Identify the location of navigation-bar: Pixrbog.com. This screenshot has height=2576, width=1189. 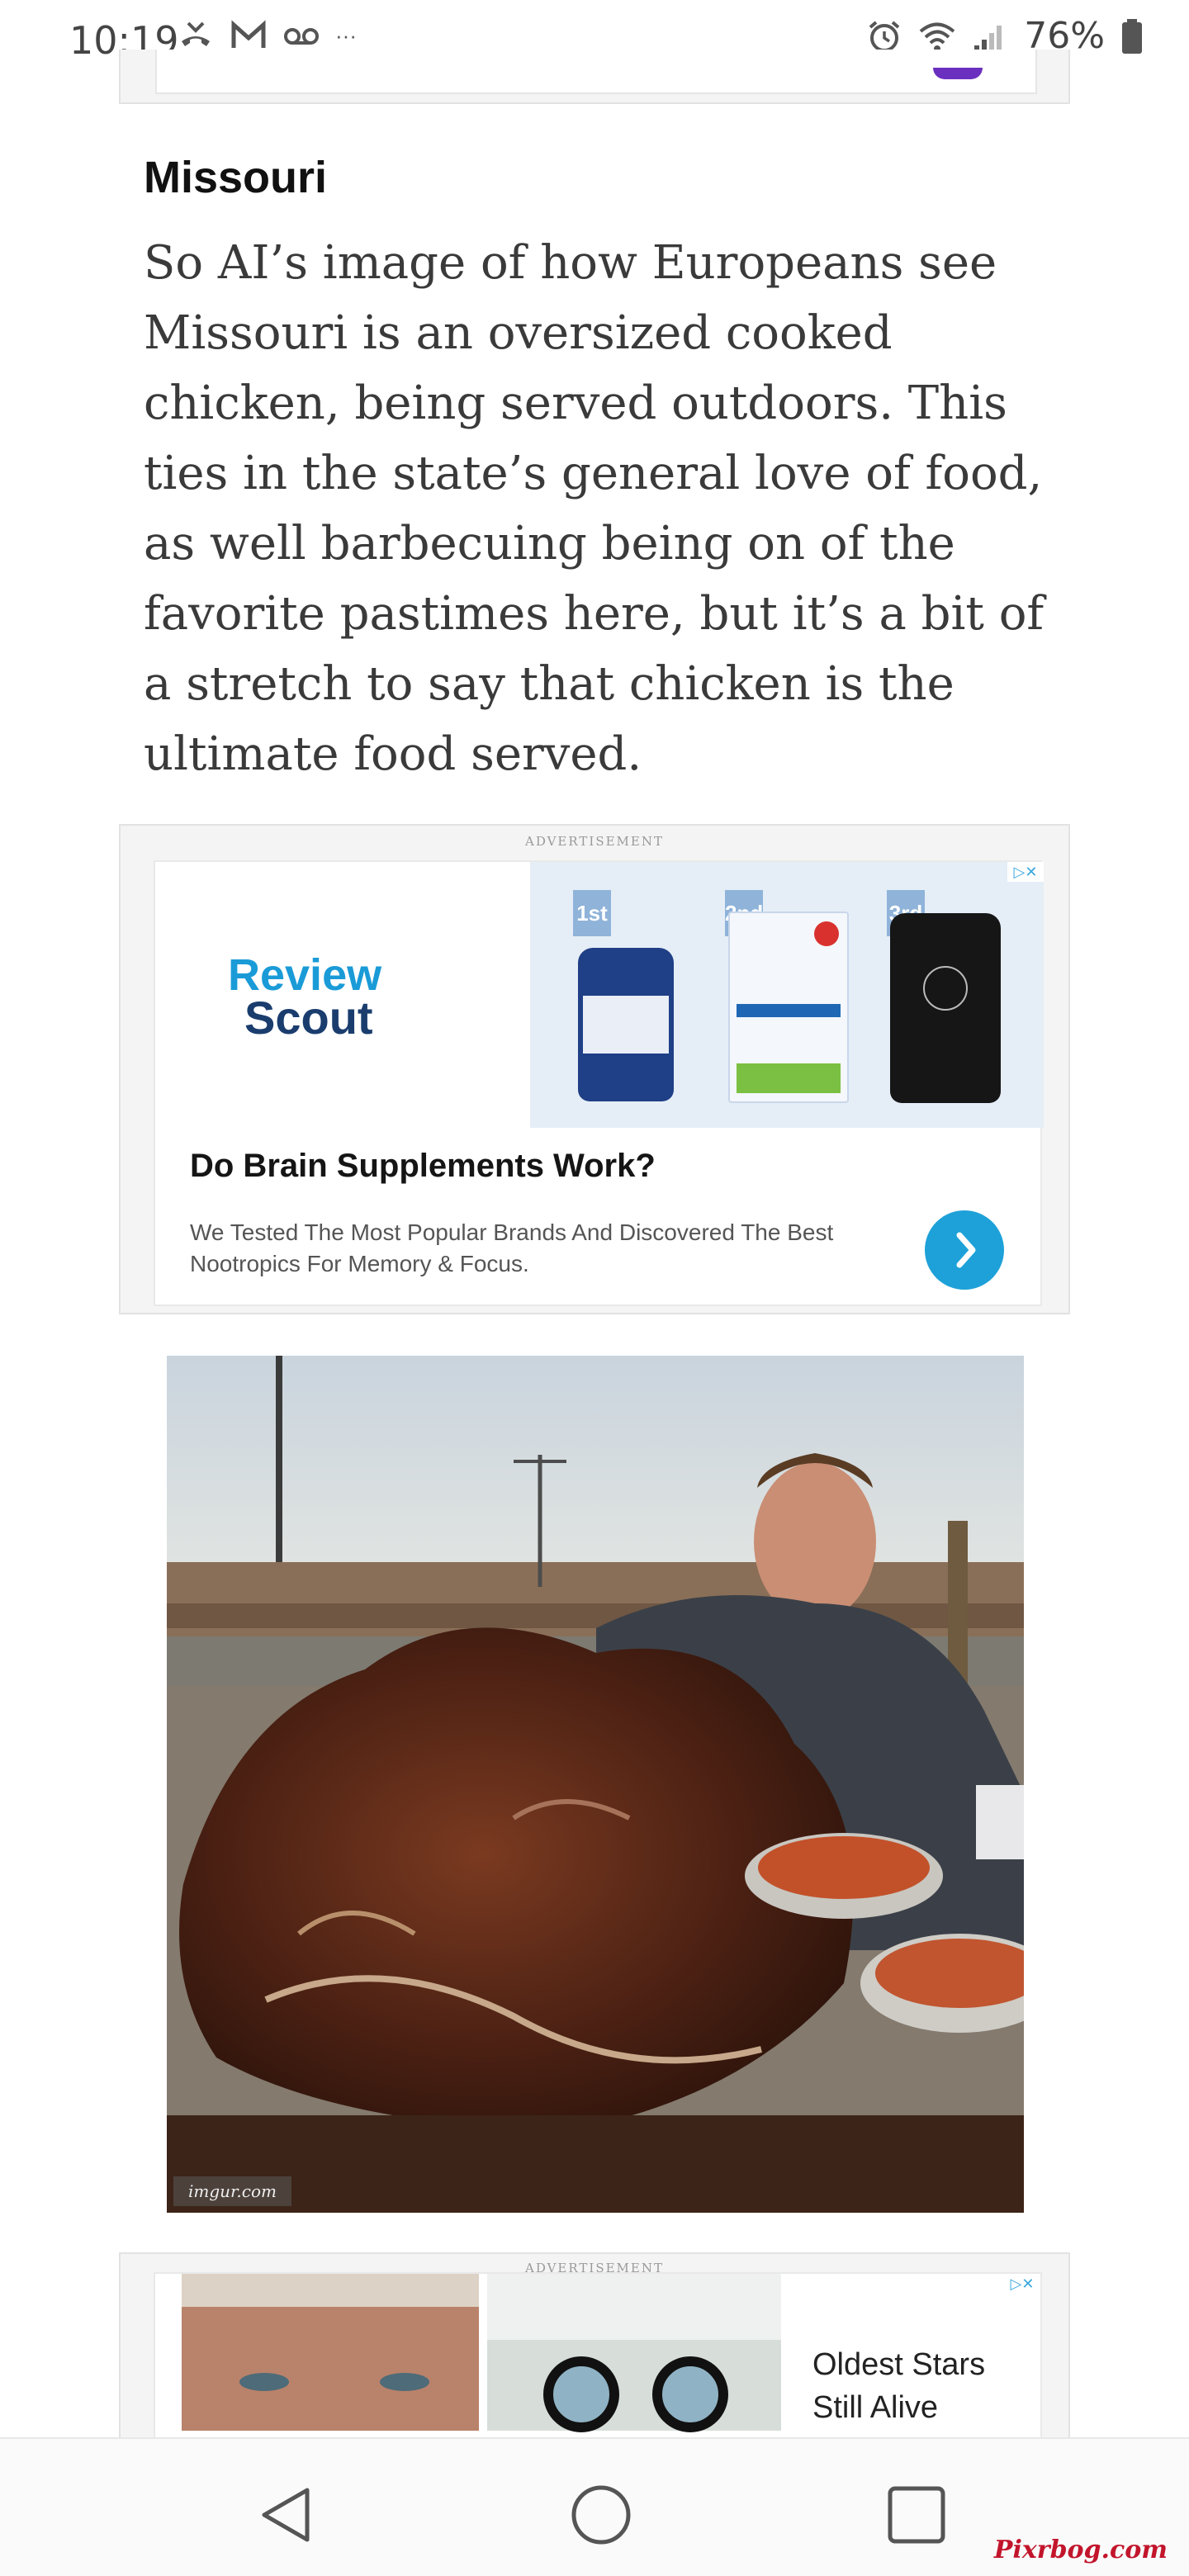
(594, 2506).